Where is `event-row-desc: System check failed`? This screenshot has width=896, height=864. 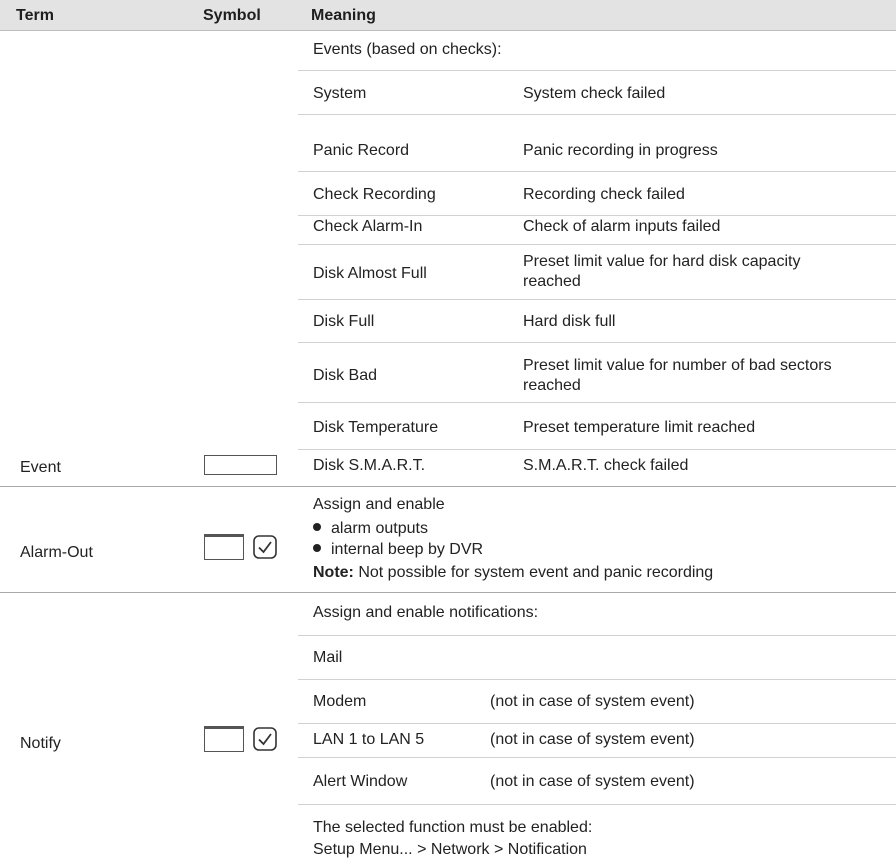 event-row-desc: System check failed is located at coordinates (594, 93).